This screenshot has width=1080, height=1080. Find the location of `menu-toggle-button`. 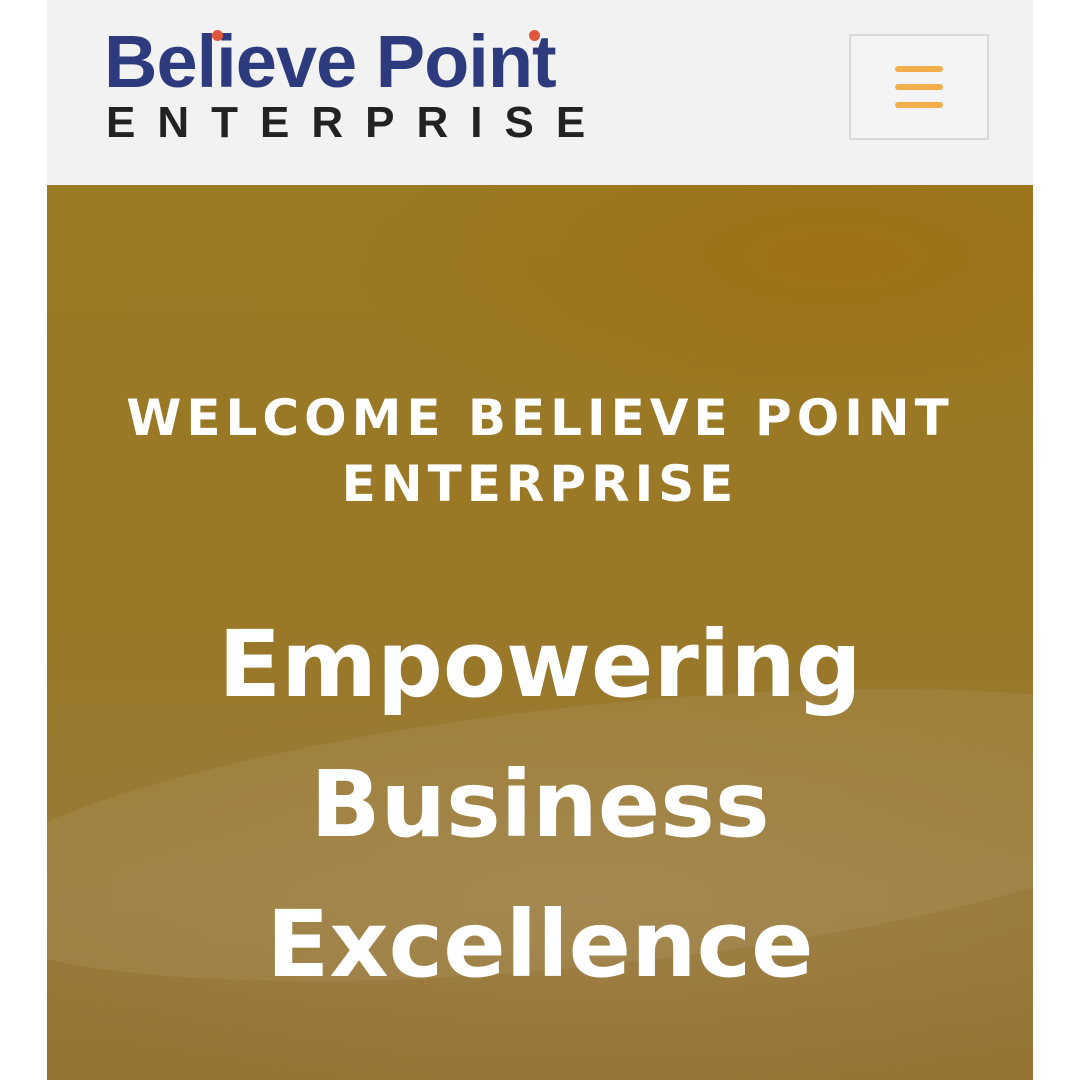

menu-toggle-button is located at coordinates (919, 87).